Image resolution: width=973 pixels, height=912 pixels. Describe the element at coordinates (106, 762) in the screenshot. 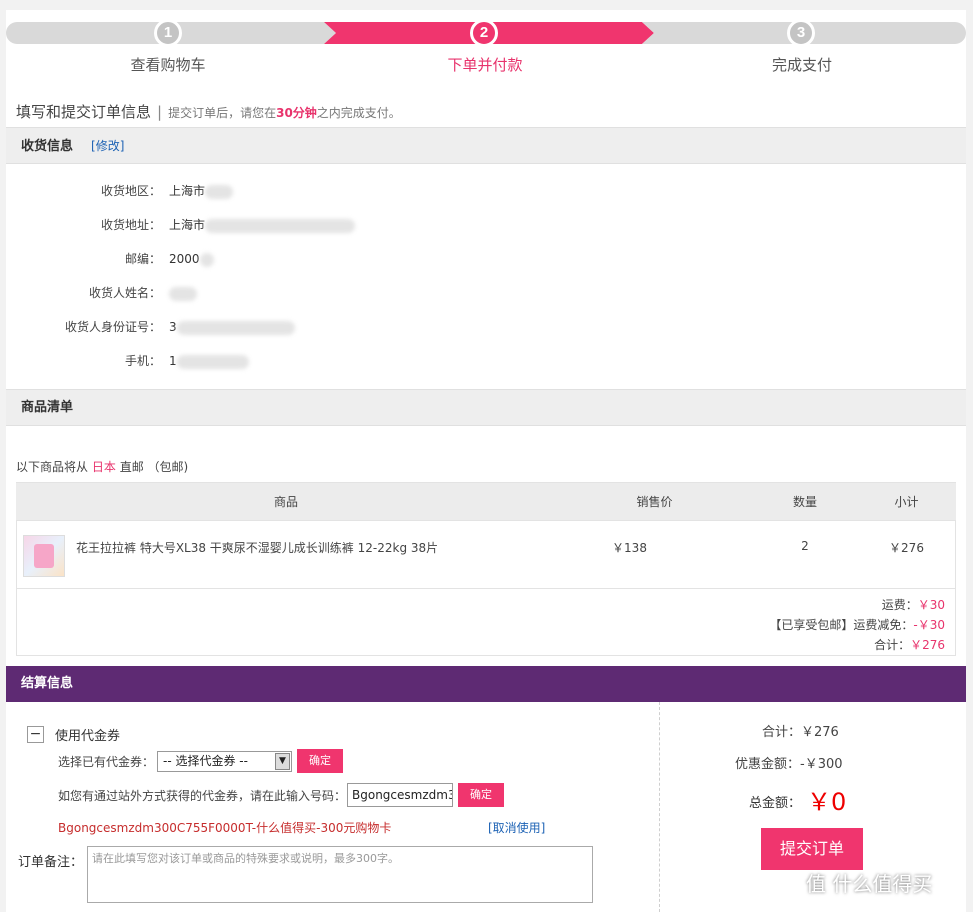

I see `choose-coupon-label: 选择已有代金券：` at that location.